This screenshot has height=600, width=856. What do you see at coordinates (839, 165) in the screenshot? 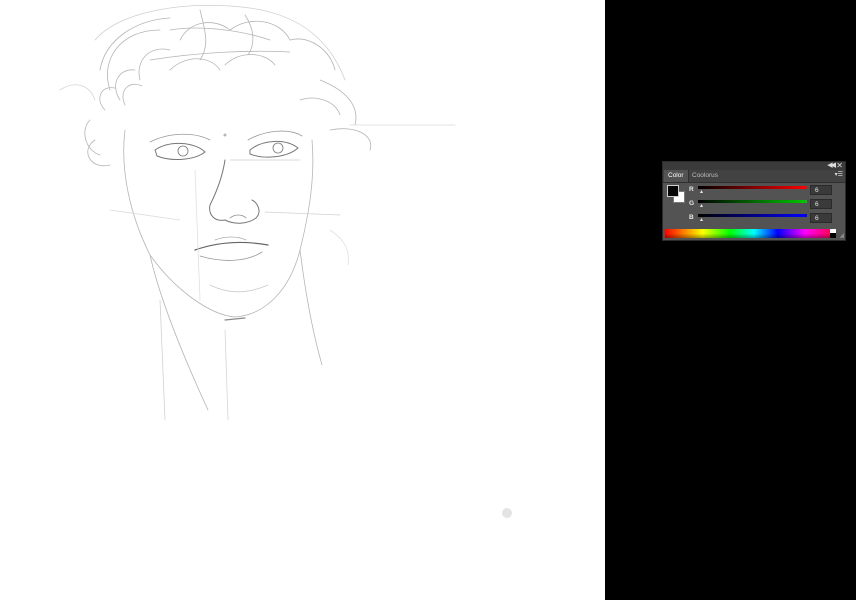
I see `close-icon: ✕` at bounding box center [839, 165].